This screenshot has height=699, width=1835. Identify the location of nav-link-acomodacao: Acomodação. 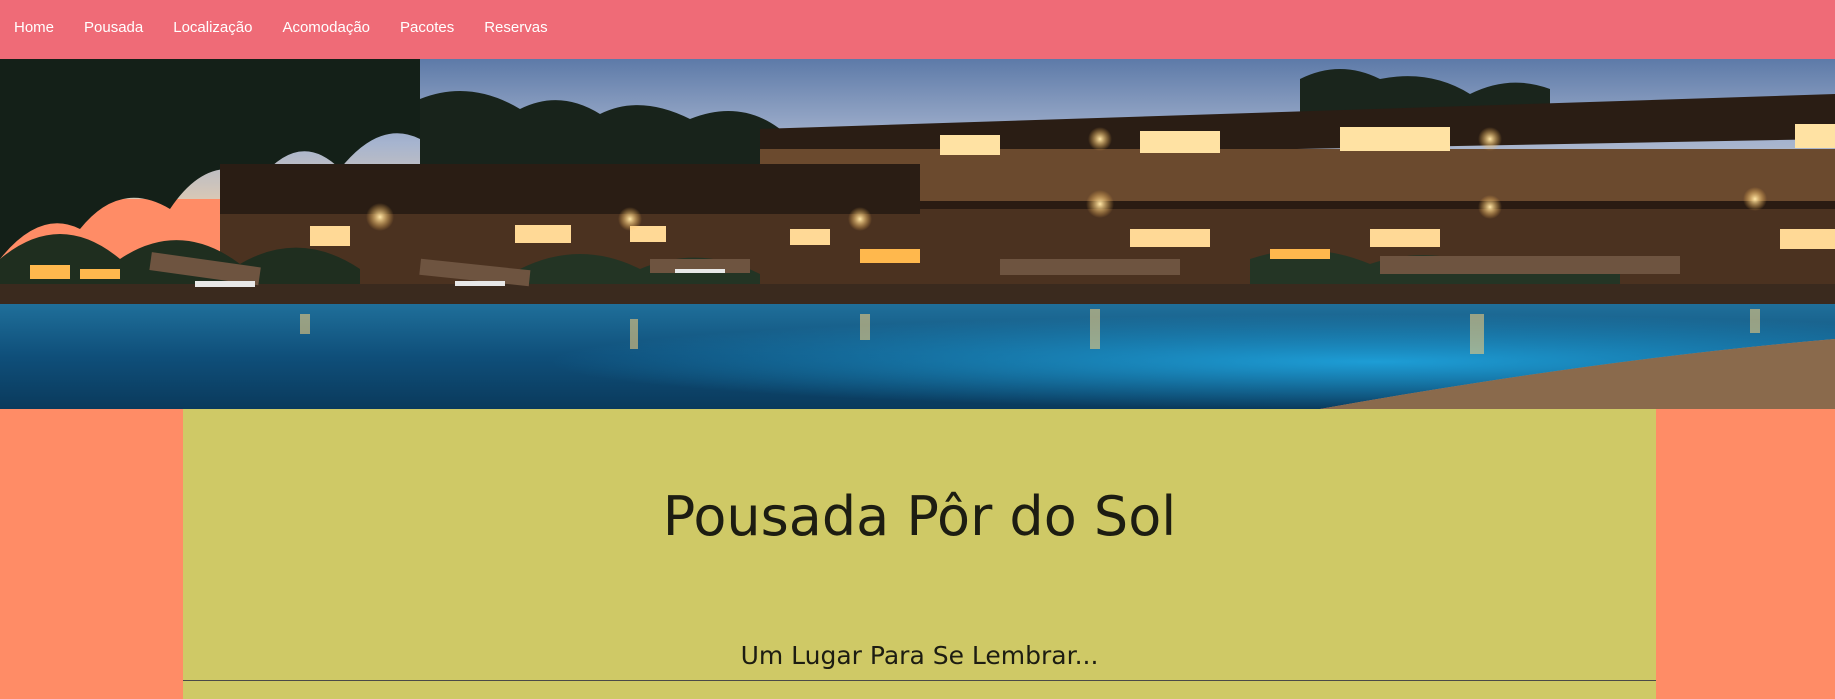
(326, 27).